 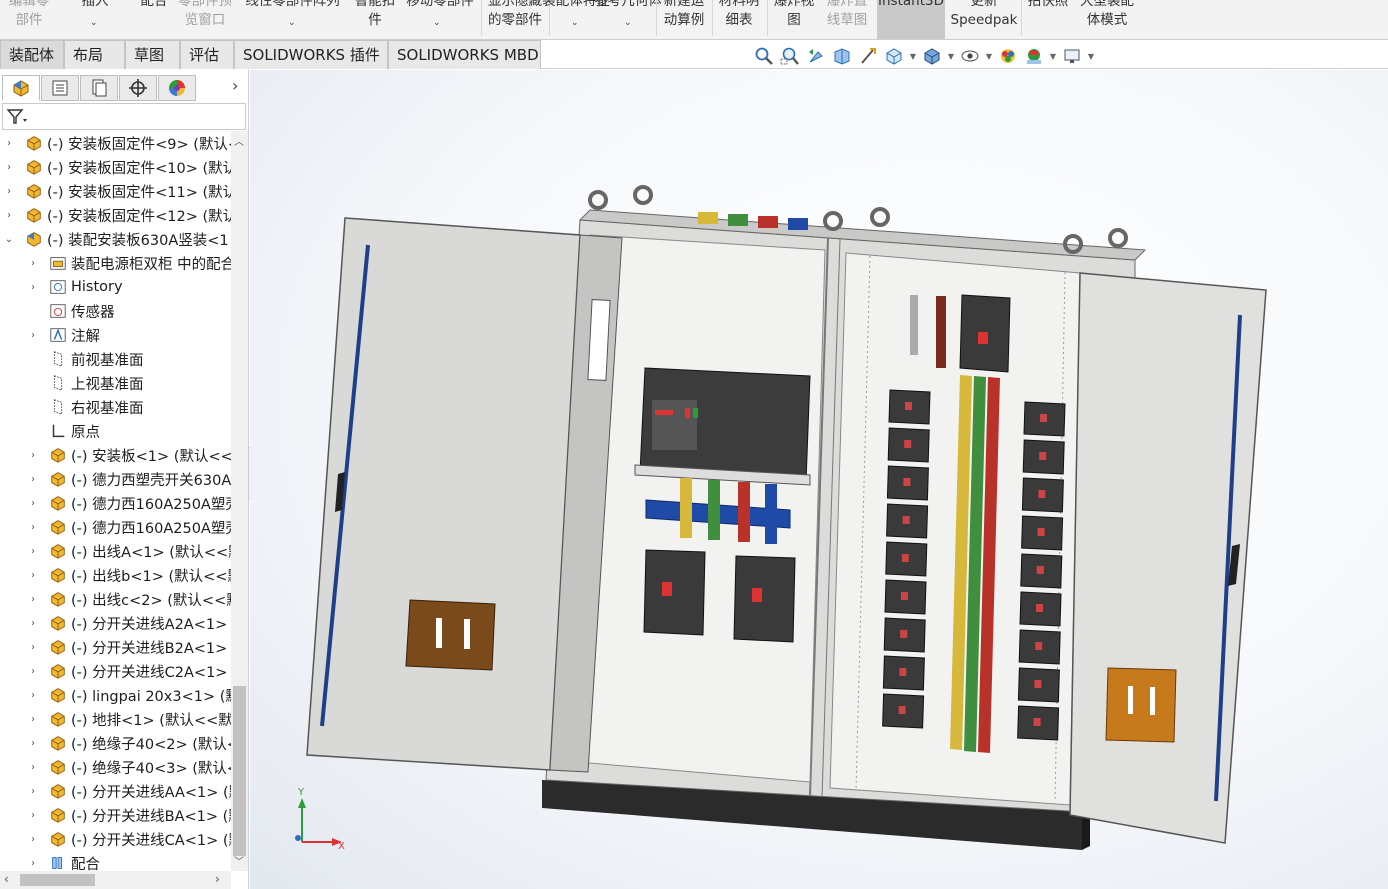 What do you see at coordinates (152, 54) in the screenshot?
I see `tab-sketch: 草图` at bounding box center [152, 54].